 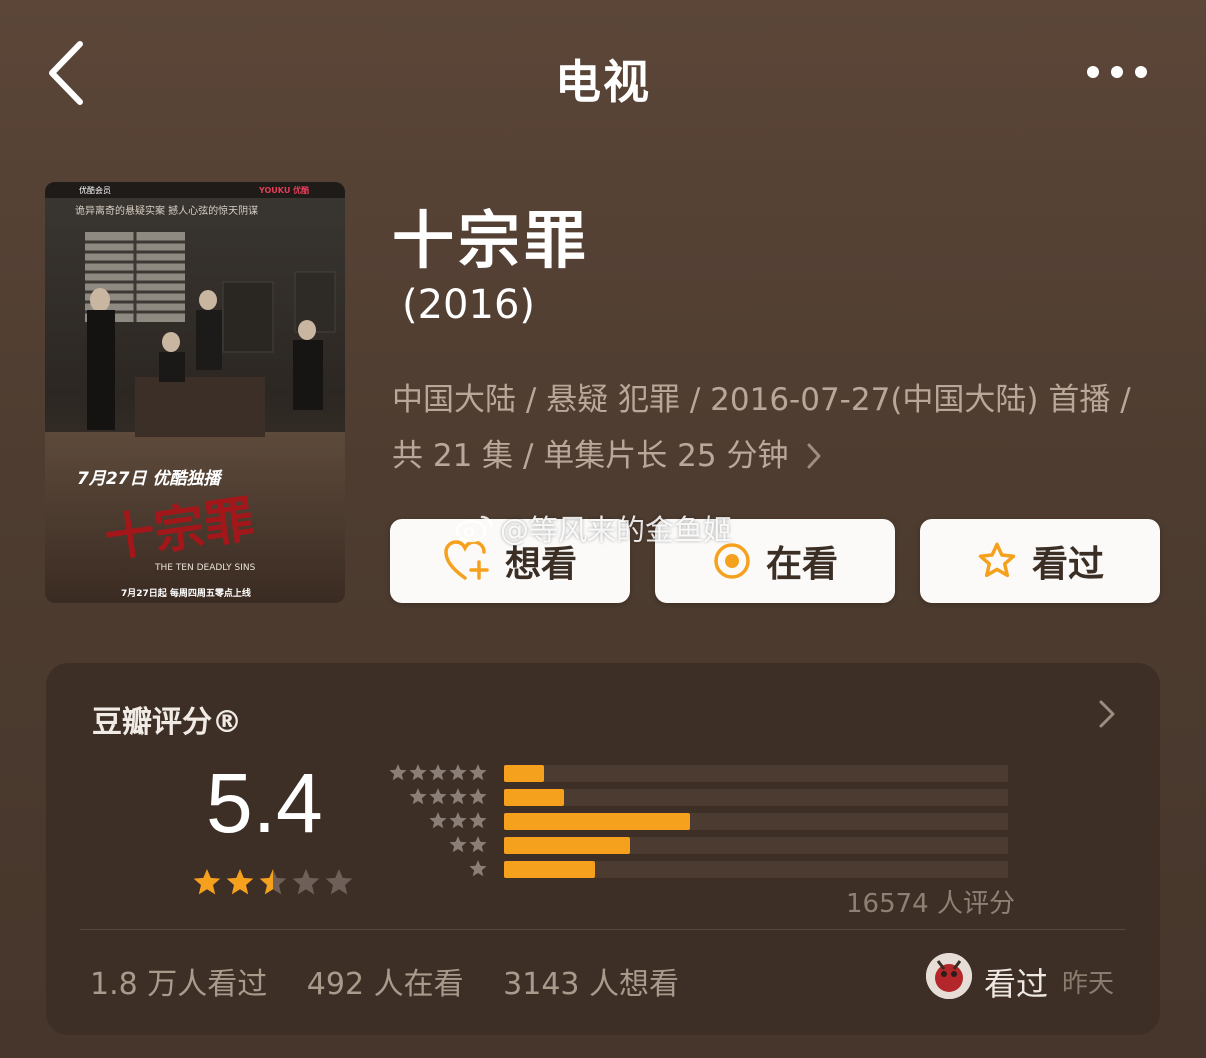 I want to click on bar-fill-3-star, so click(x=597, y=821).